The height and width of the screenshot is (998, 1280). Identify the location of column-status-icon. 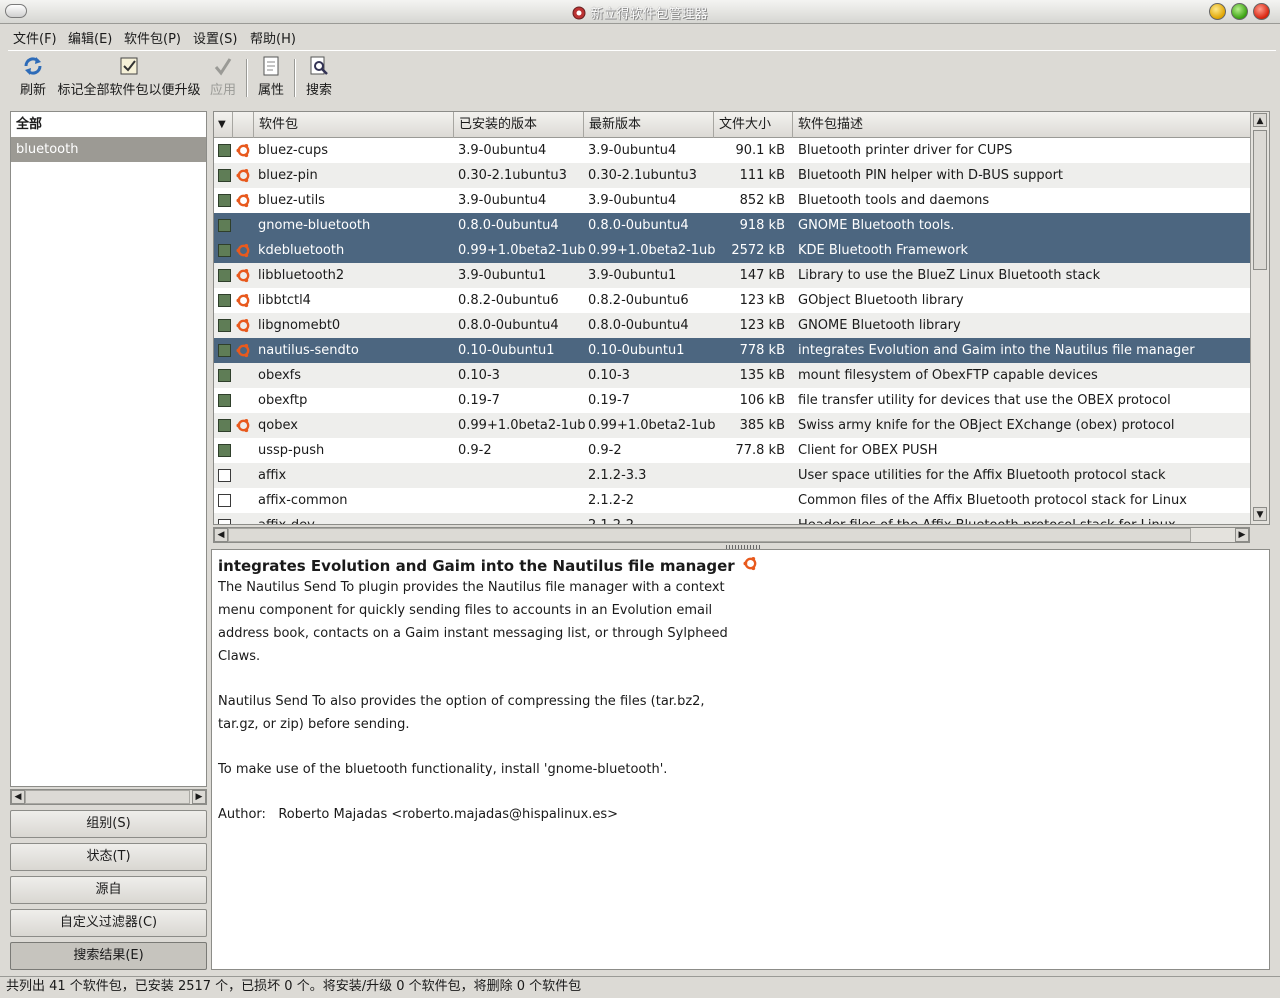
(243, 125).